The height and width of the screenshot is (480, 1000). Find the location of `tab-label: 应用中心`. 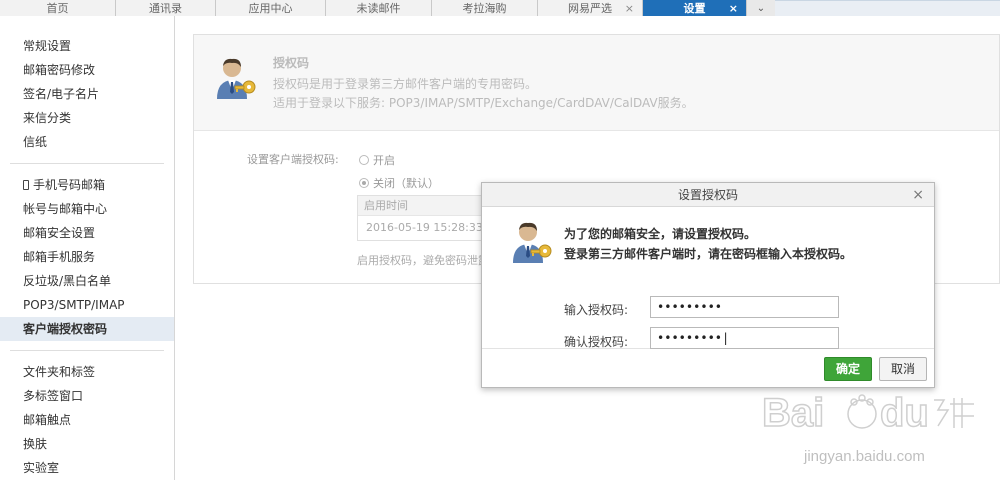

tab-label: 应用中心 is located at coordinates (270, 8).